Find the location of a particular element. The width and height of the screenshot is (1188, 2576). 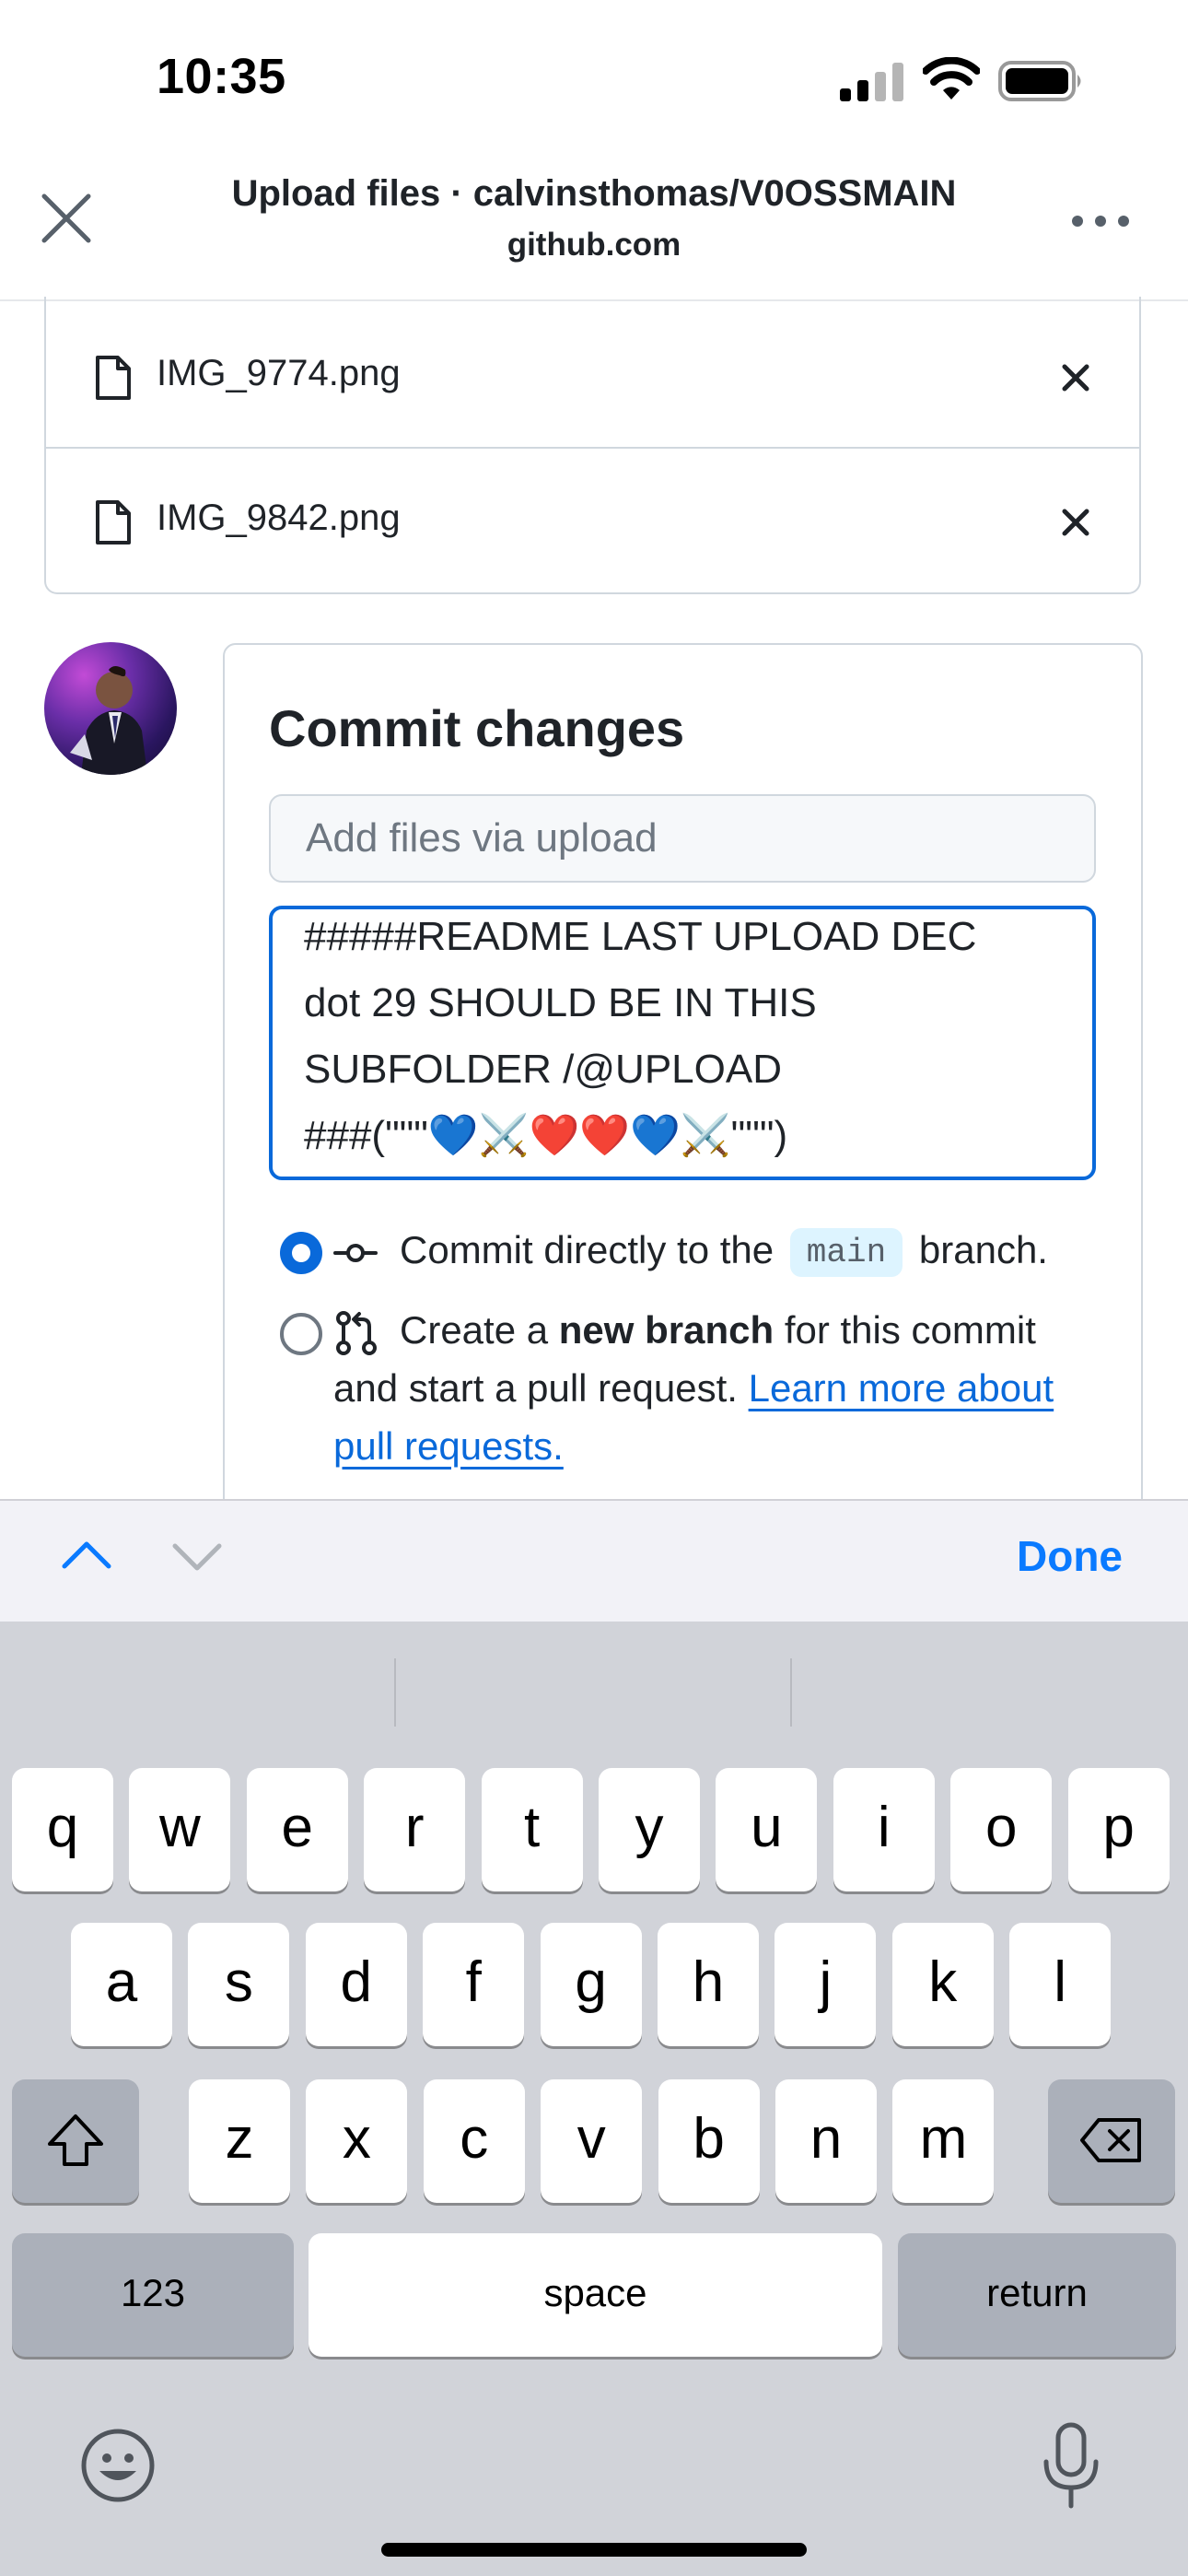

pull-request-icon is located at coordinates (356, 1333).